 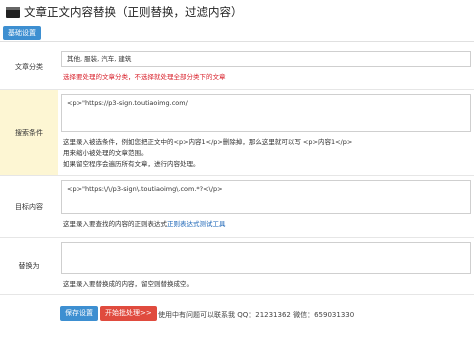 What do you see at coordinates (22, 33) in the screenshot?
I see `tab-basic-settings: 基础设置` at bounding box center [22, 33].